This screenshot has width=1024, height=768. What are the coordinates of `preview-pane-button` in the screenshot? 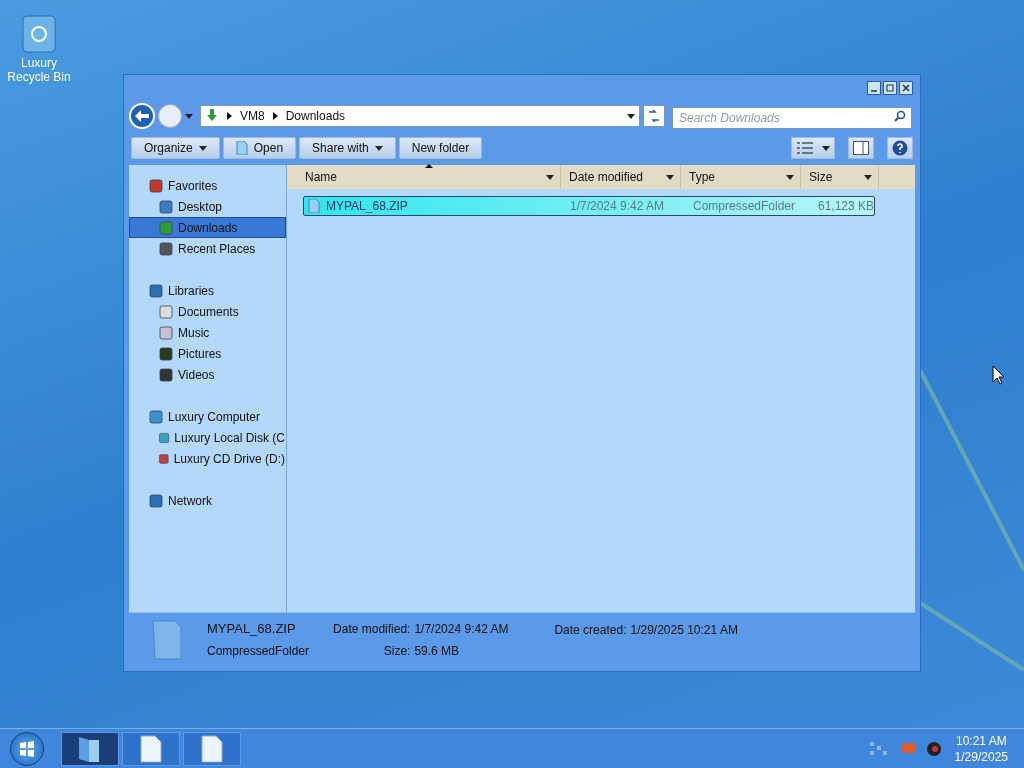 It's located at (861, 148).